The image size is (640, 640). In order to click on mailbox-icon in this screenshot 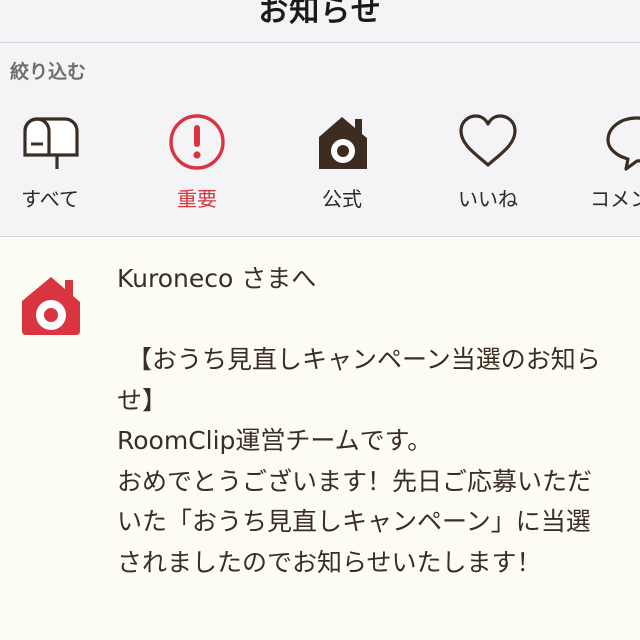, I will do `click(51, 143)`.